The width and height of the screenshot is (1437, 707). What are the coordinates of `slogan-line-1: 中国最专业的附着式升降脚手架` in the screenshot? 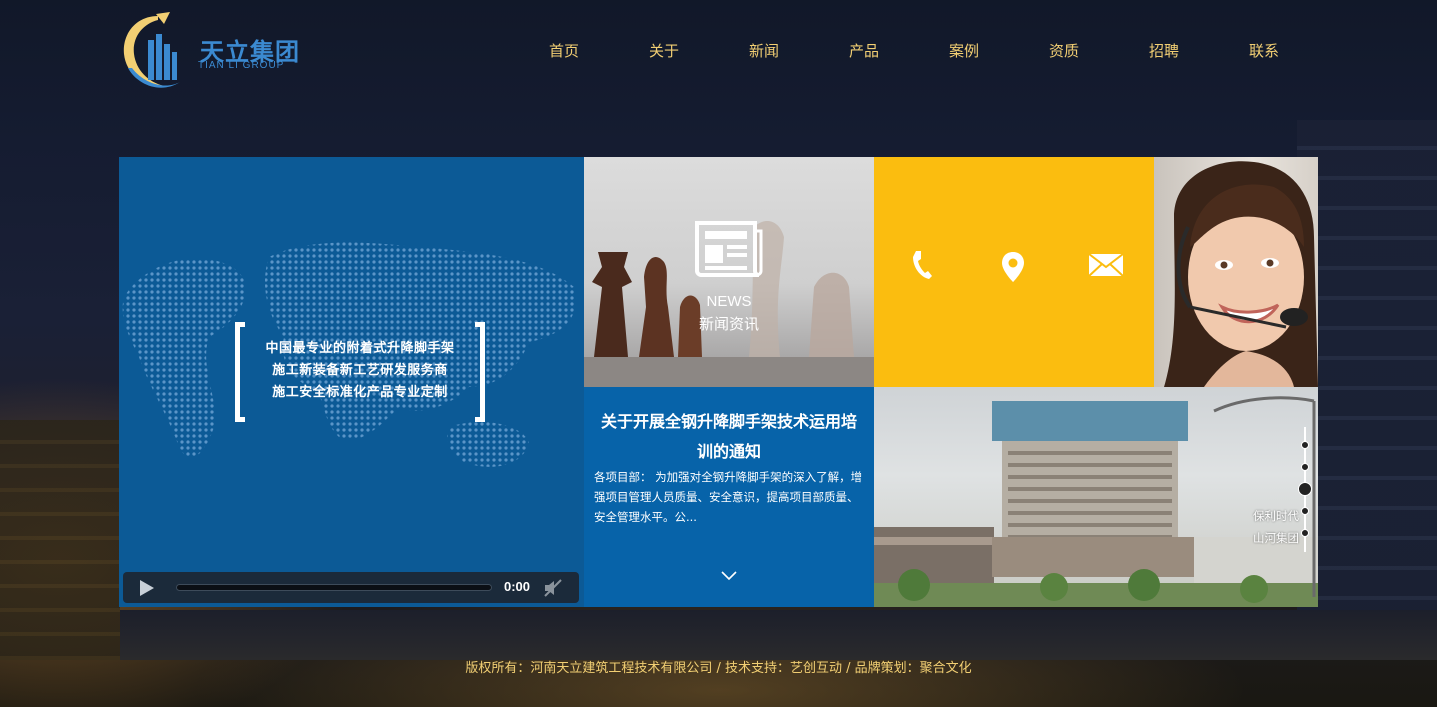 It's located at (360, 348).